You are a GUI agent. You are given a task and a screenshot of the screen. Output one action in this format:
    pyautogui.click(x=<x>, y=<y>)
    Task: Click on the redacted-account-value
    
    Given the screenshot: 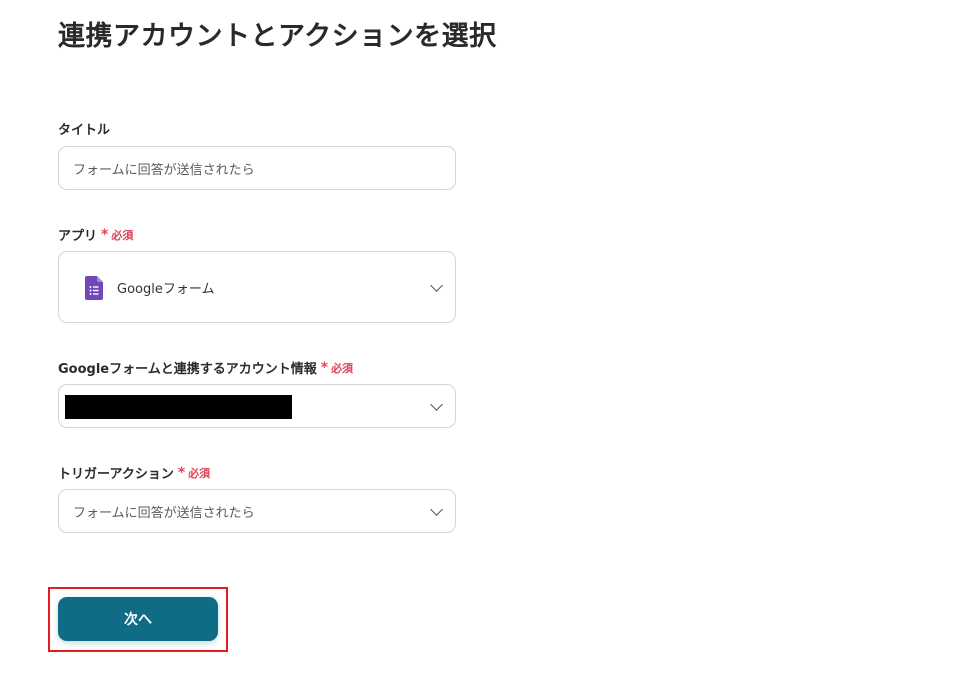 What is the action you would take?
    pyautogui.click(x=178, y=407)
    